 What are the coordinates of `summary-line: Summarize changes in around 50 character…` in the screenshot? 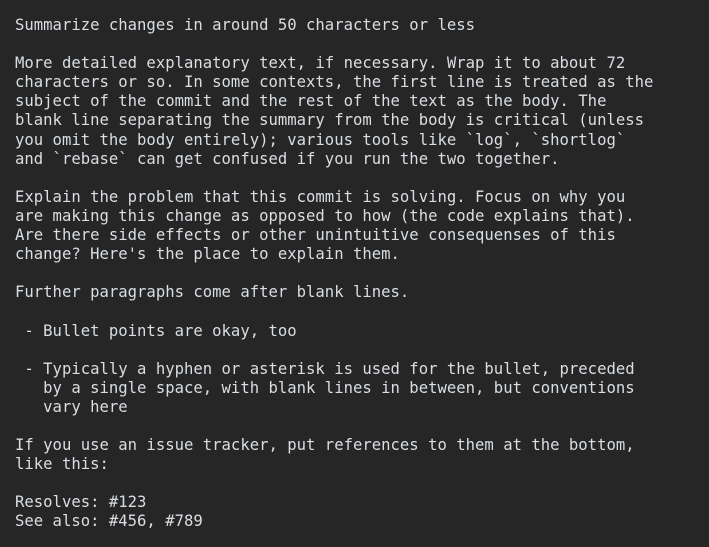 It's located at (245, 25).